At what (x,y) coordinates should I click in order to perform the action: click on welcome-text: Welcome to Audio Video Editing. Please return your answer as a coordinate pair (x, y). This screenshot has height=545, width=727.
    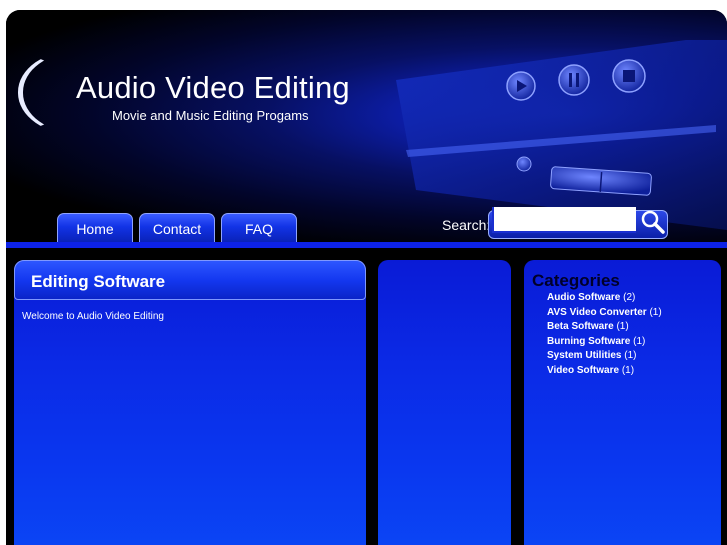
    Looking at the image, I should click on (93, 316).